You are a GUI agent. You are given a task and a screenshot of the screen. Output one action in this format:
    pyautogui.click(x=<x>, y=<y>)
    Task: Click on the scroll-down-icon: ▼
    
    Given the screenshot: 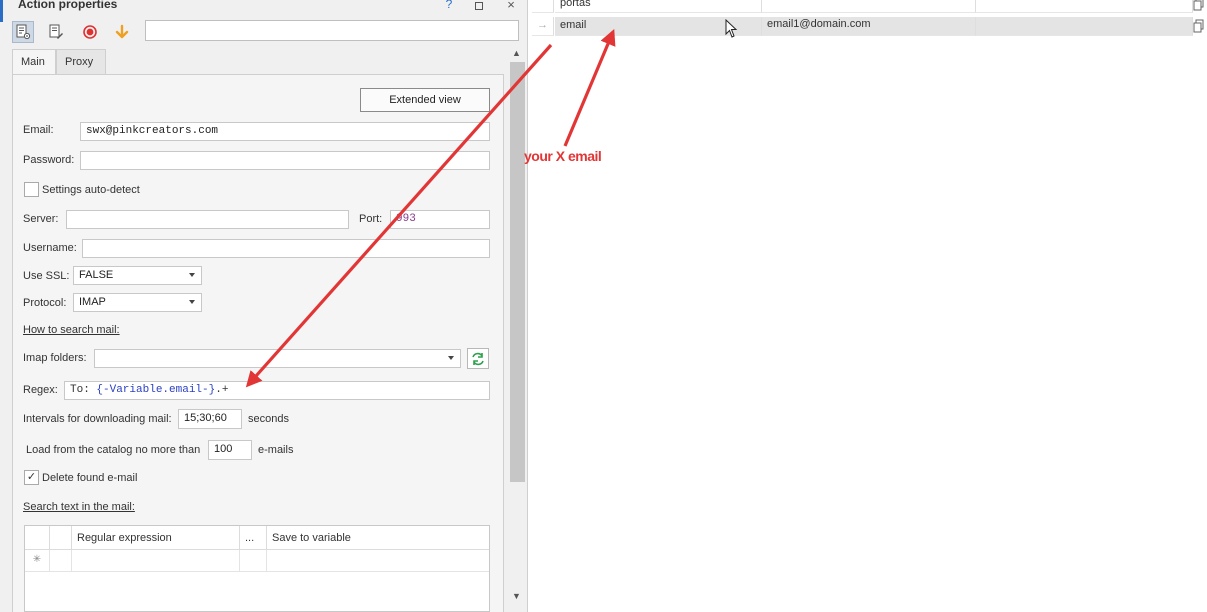 What is the action you would take?
    pyautogui.click(x=516, y=596)
    